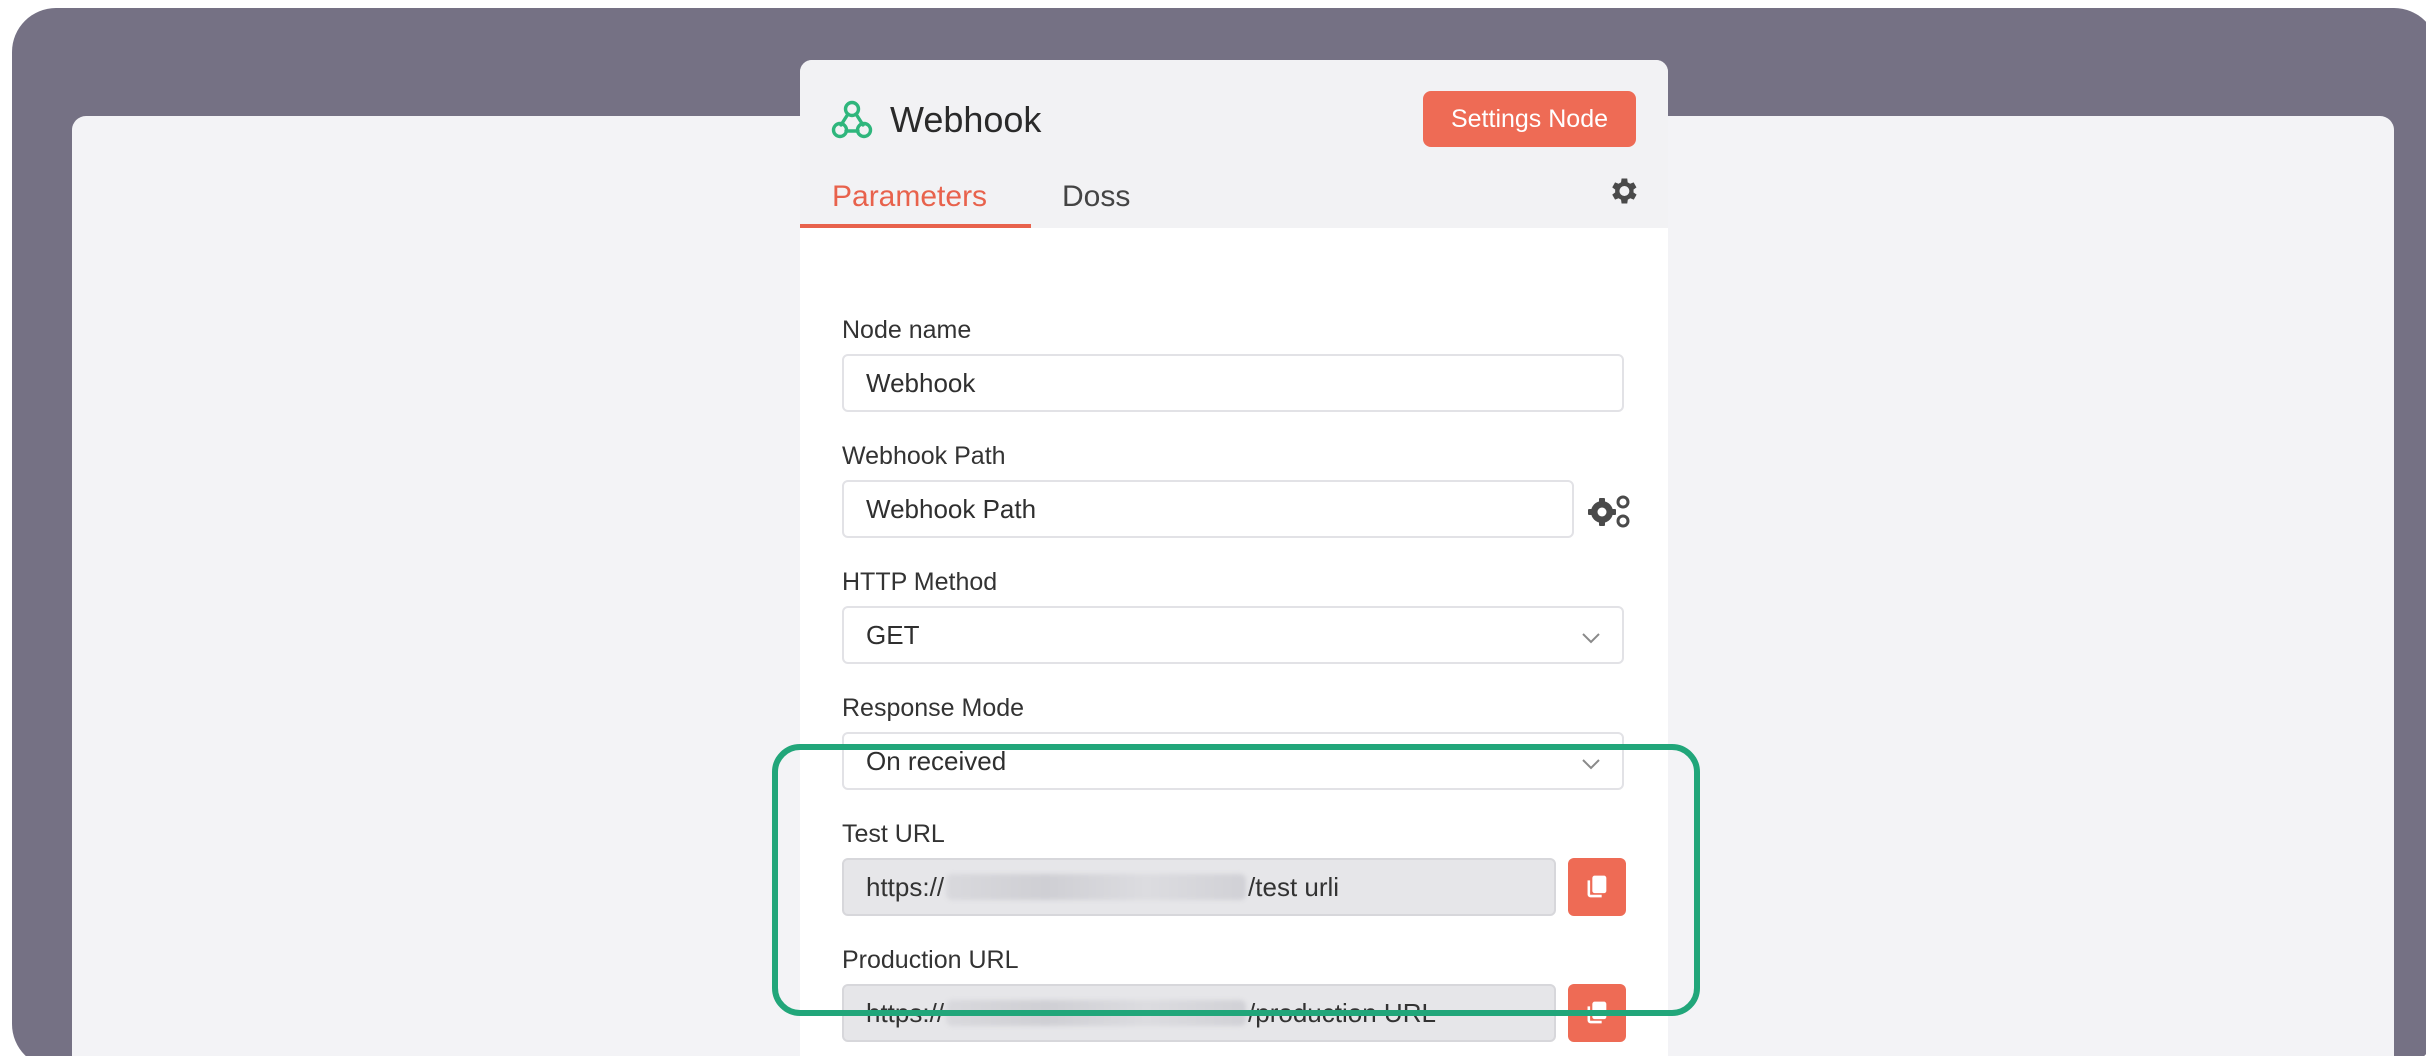 The height and width of the screenshot is (1056, 2426). Describe the element at coordinates (909, 197) in the screenshot. I see `tab-parameters: Parameters` at that location.